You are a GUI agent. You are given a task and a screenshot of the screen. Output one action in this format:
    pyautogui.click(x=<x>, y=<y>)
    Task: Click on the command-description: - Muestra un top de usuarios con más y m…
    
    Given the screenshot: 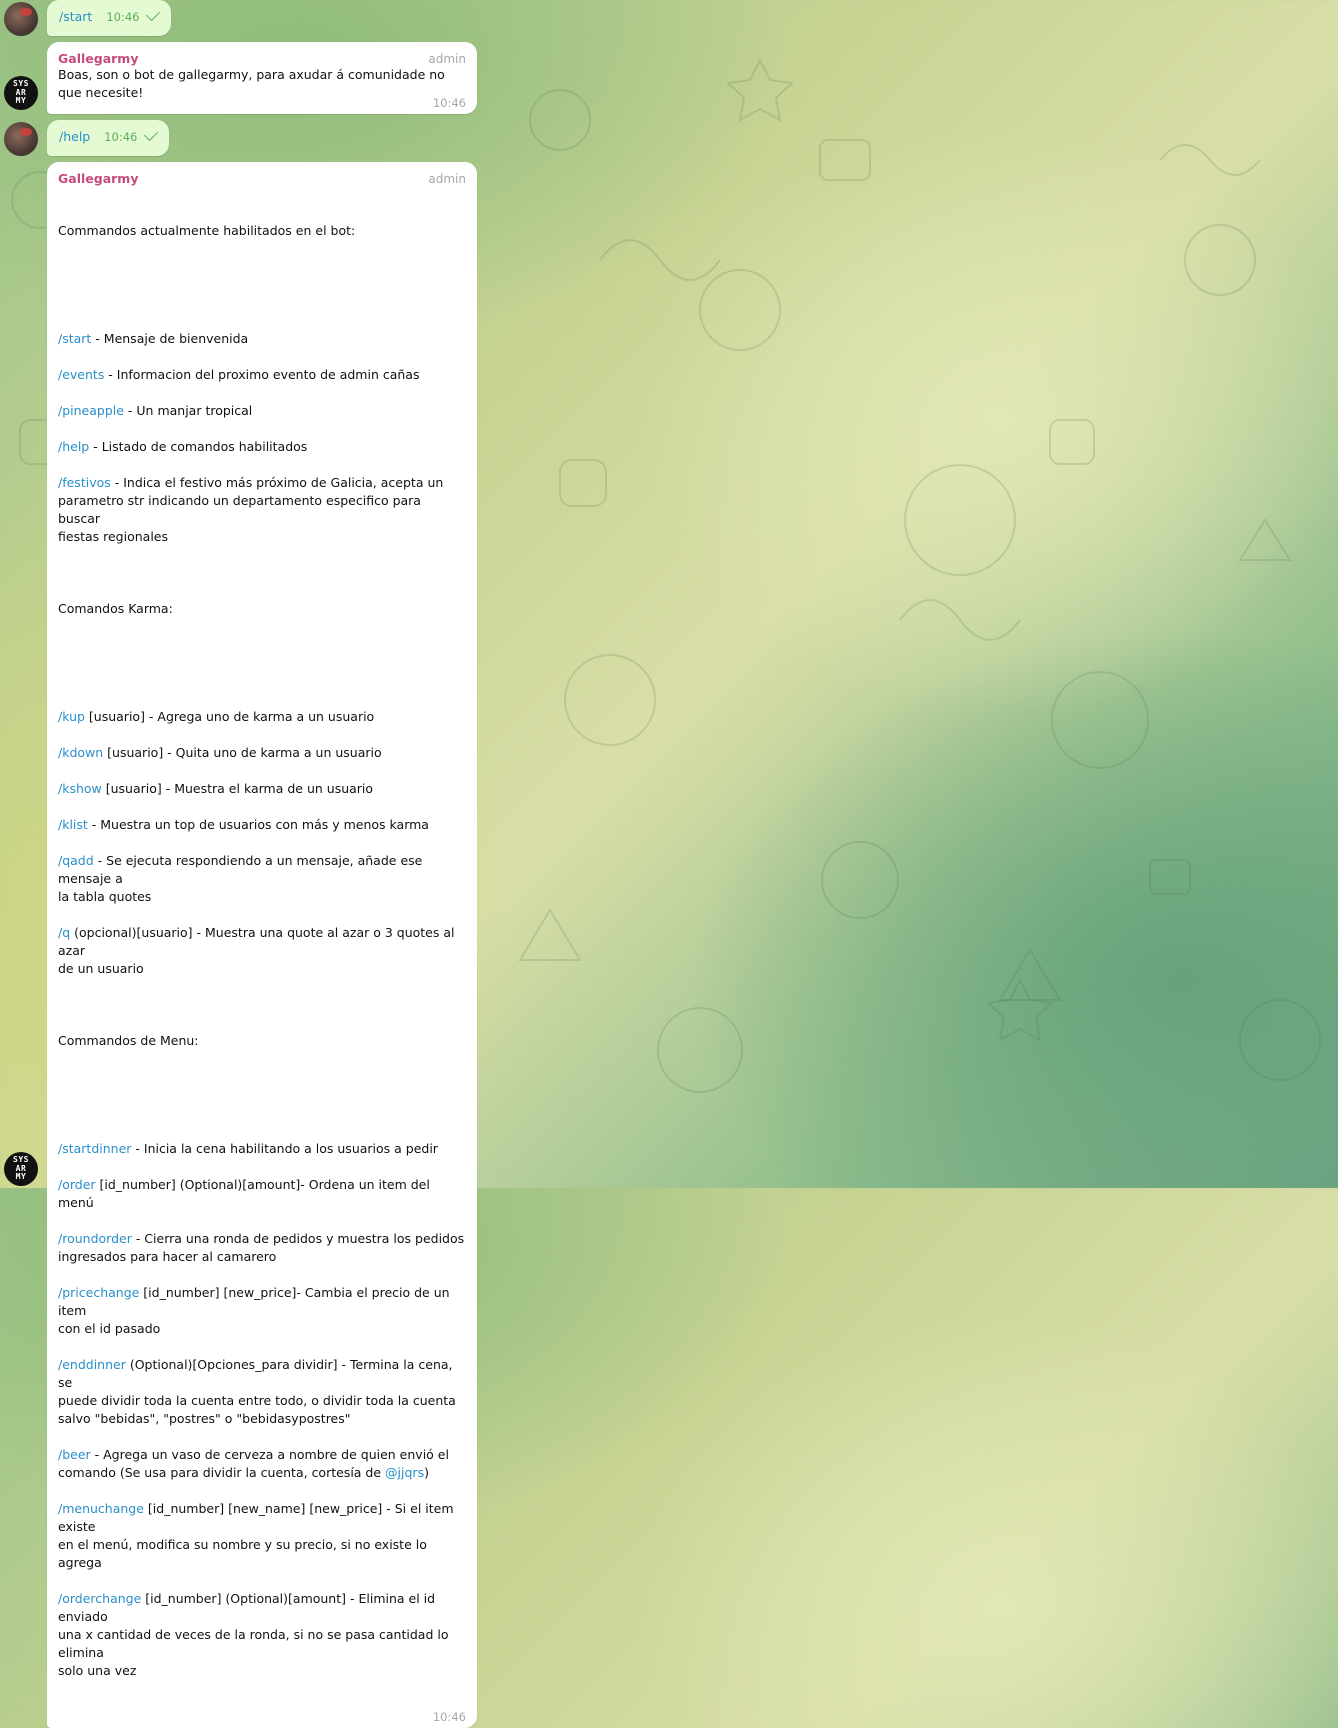 What is the action you would take?
    pyautogui.click(x=258, y=824)
    